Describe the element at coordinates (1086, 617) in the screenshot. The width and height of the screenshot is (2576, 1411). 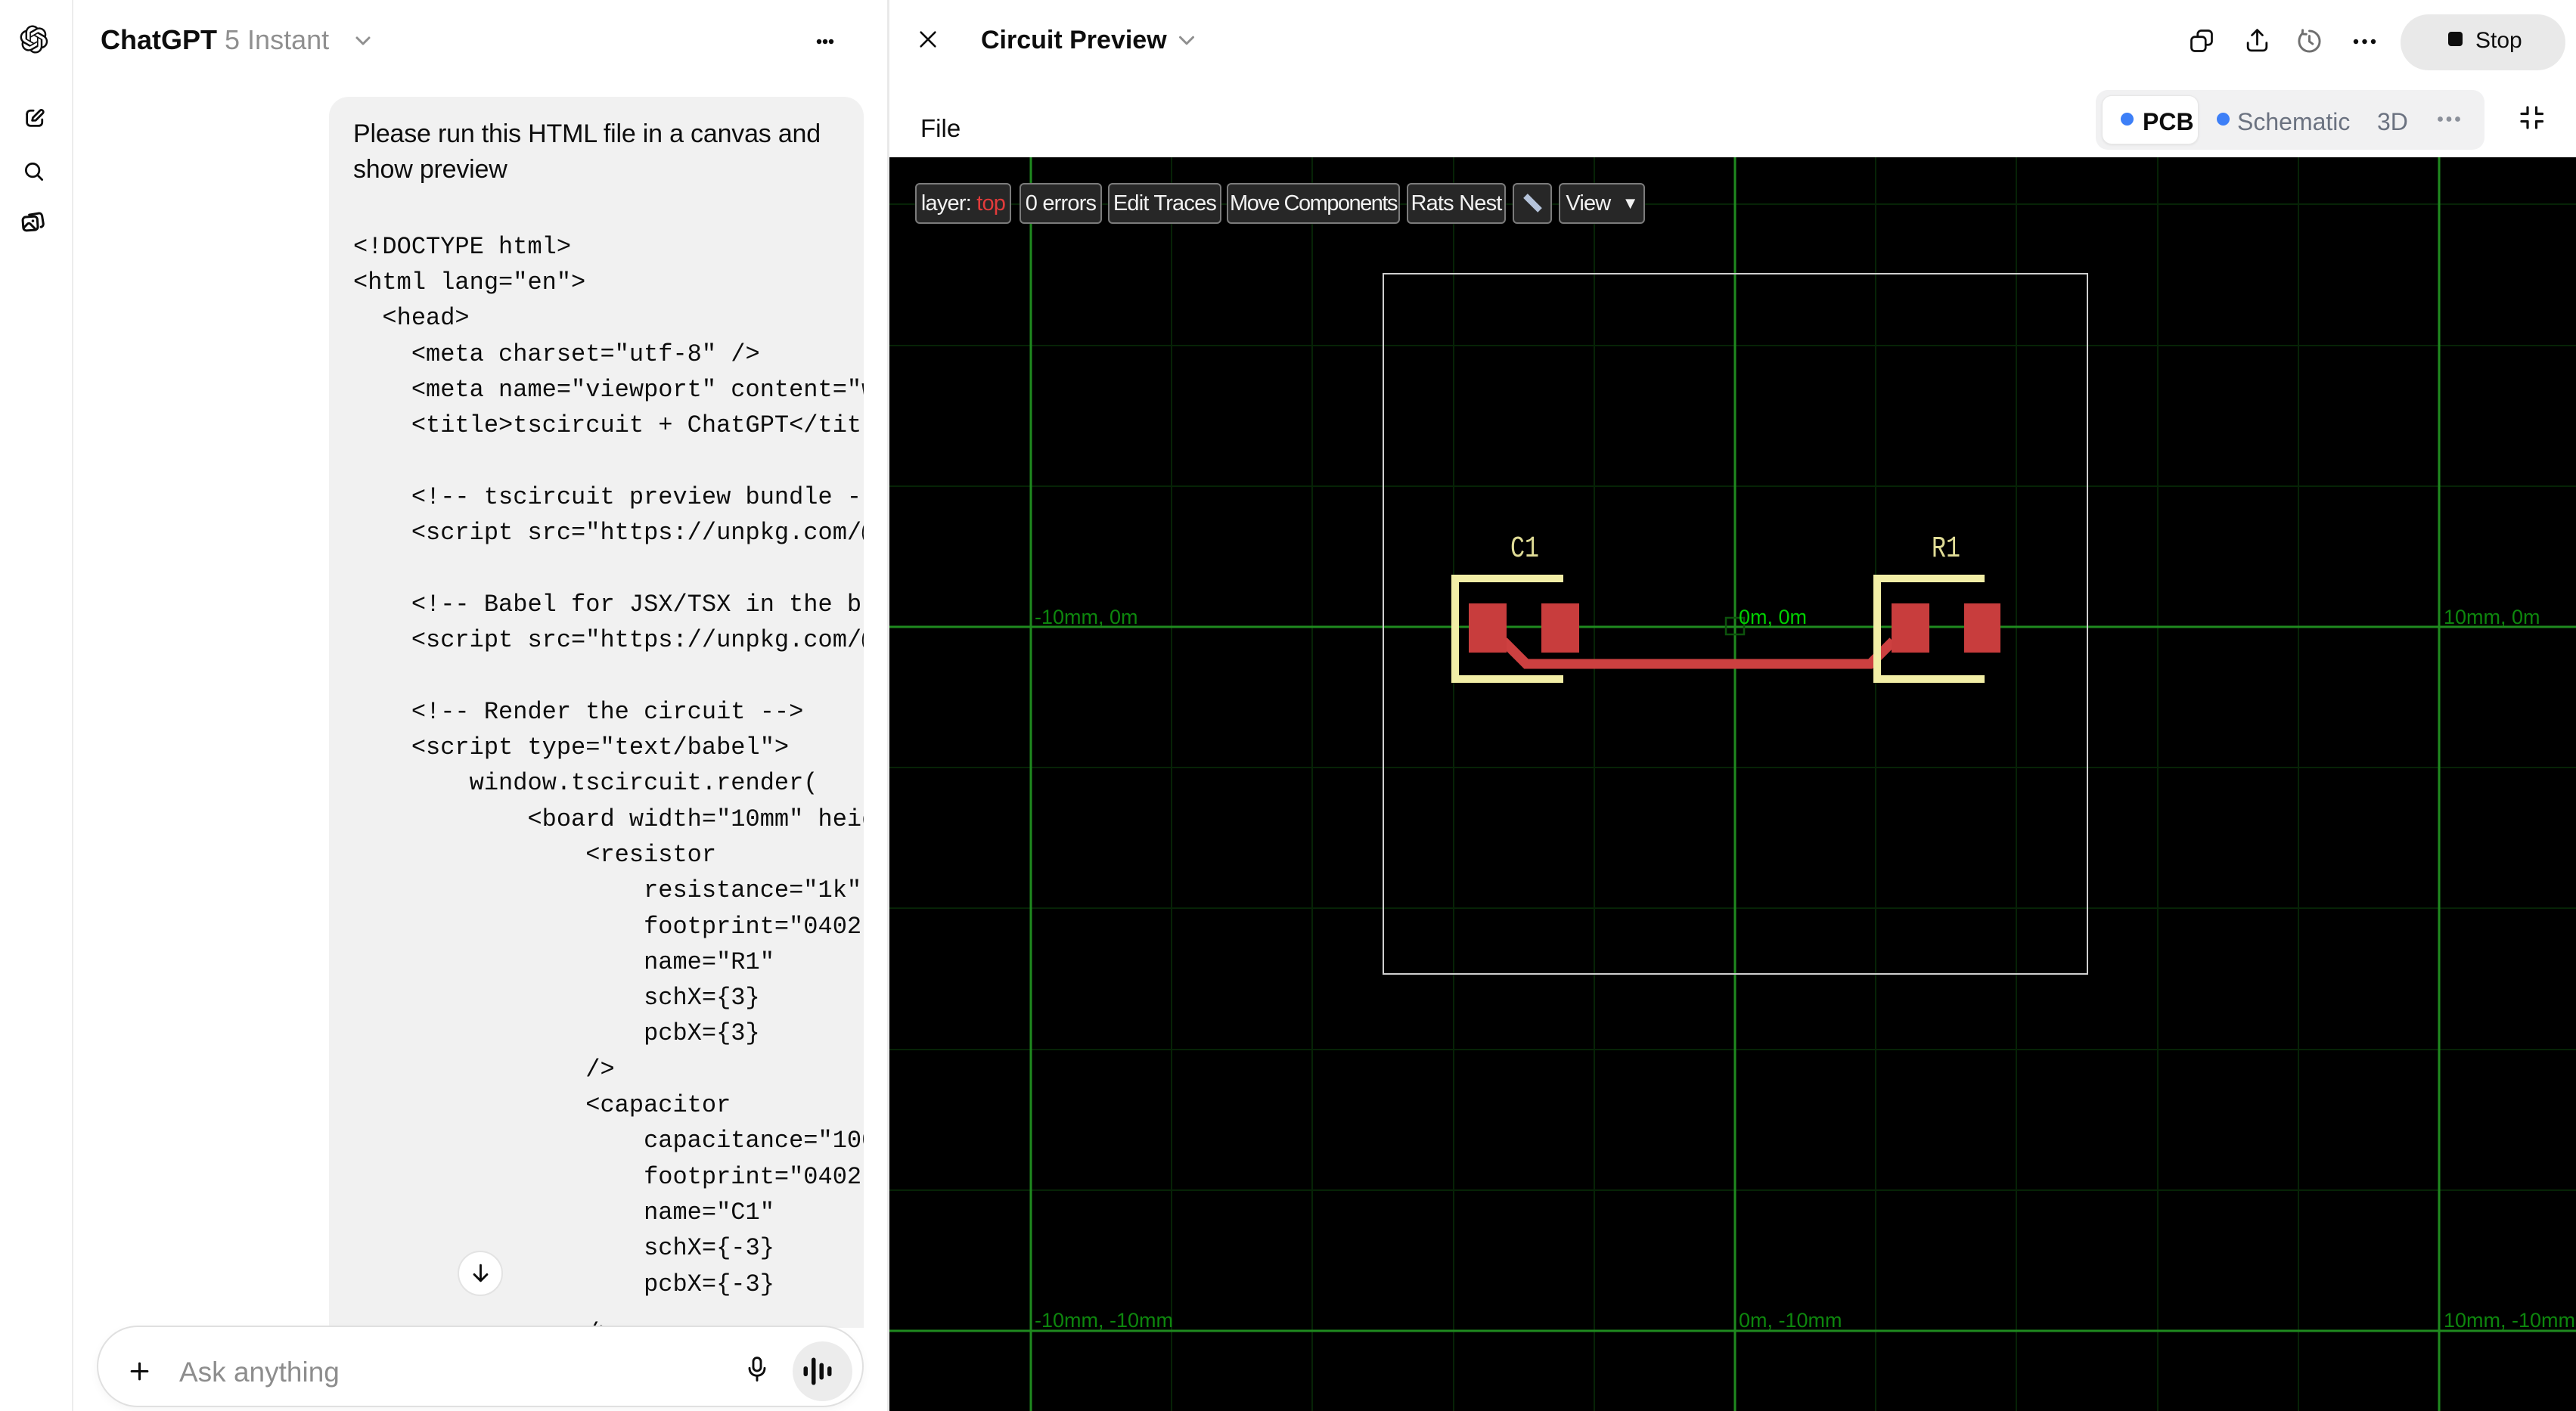
I see `svg-text: -10mm, 0m` at that location.